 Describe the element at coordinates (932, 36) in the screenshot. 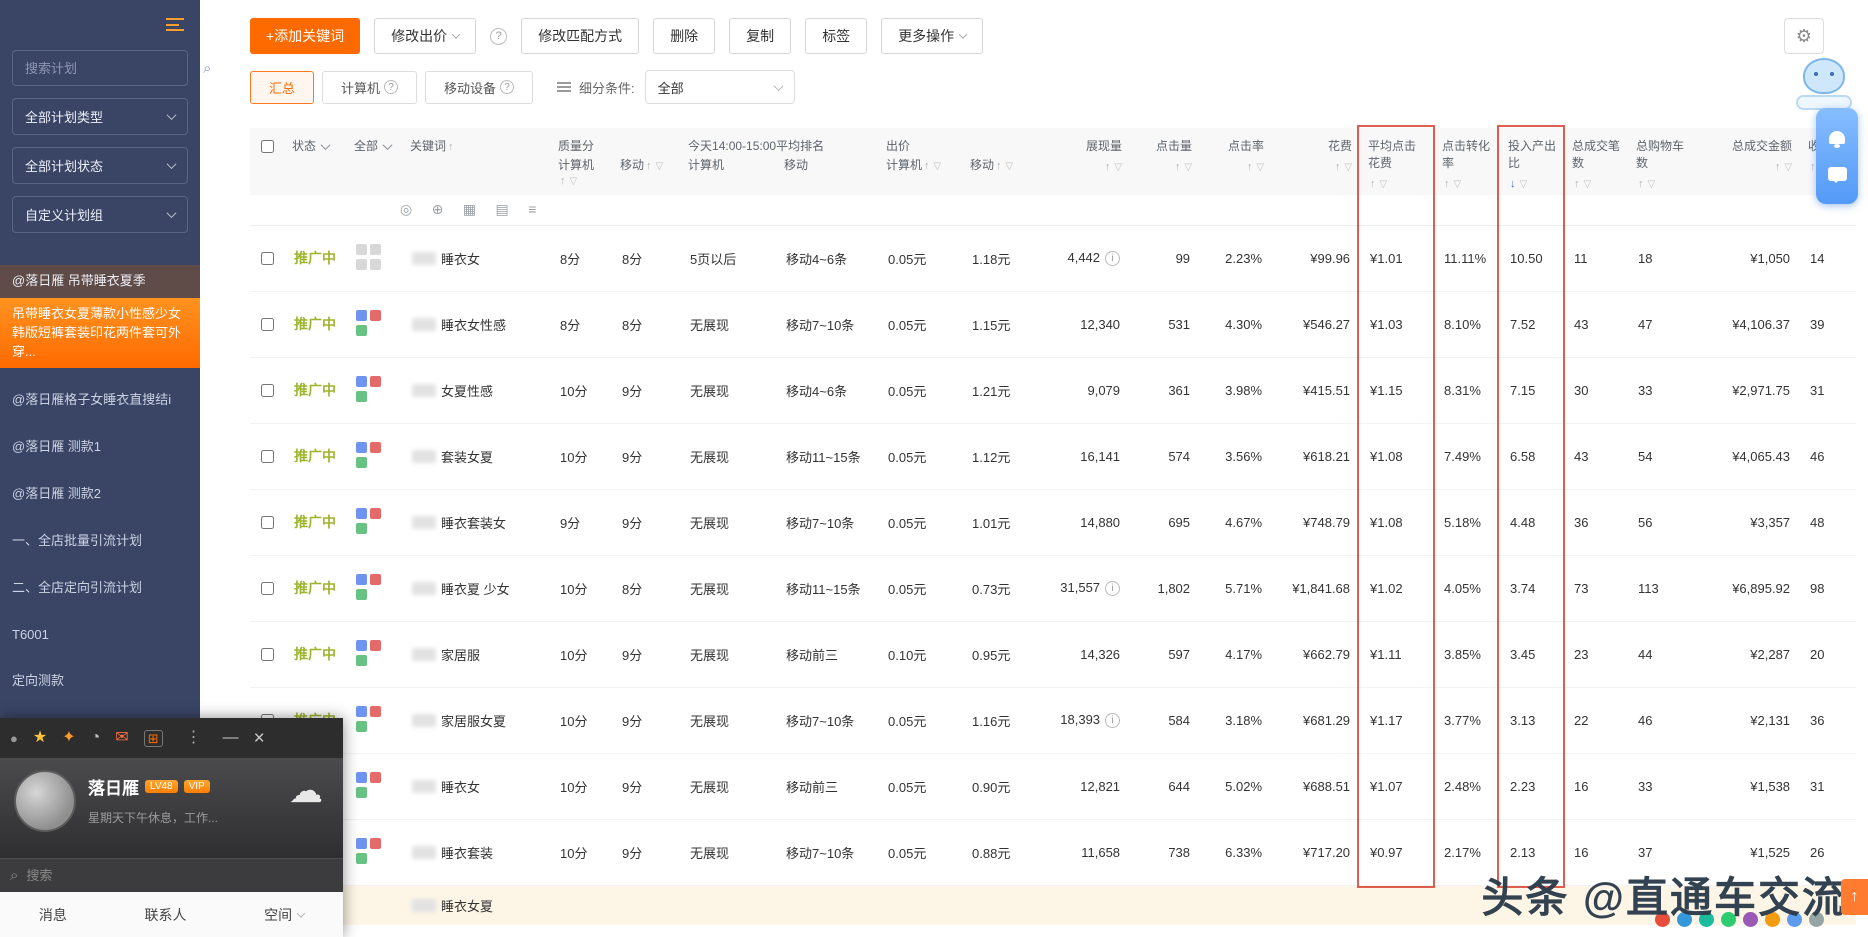

I see `more-actions-button: 更多操作` at that location.